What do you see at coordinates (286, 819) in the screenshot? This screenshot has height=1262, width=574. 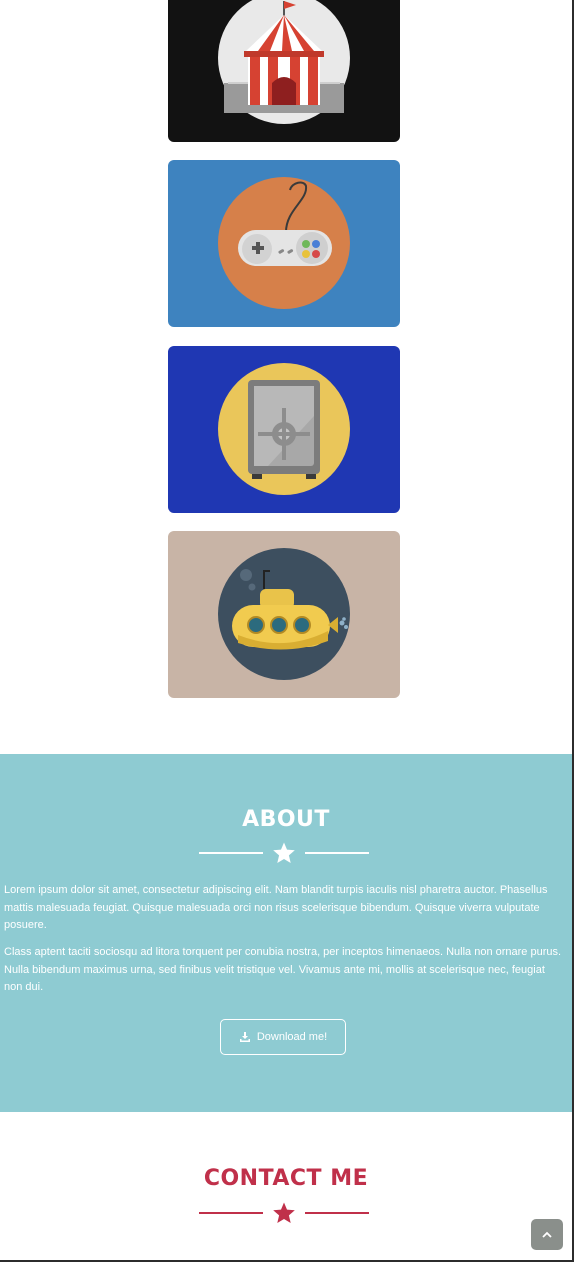 I see `about-title: ABOUT` at bounding box center [286, 819].